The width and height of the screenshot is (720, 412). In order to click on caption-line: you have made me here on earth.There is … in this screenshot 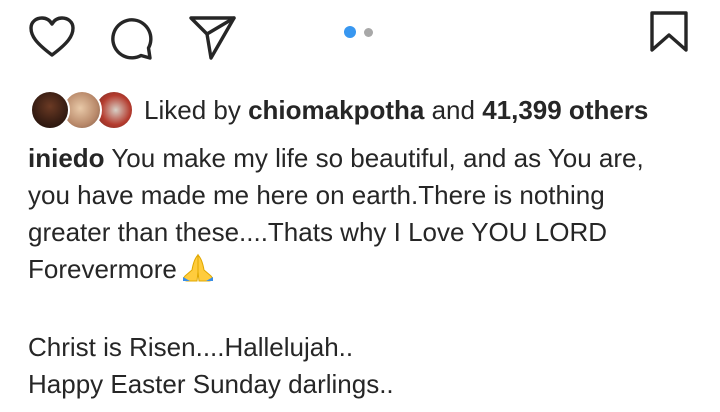, I will do `click(316, 195)`.